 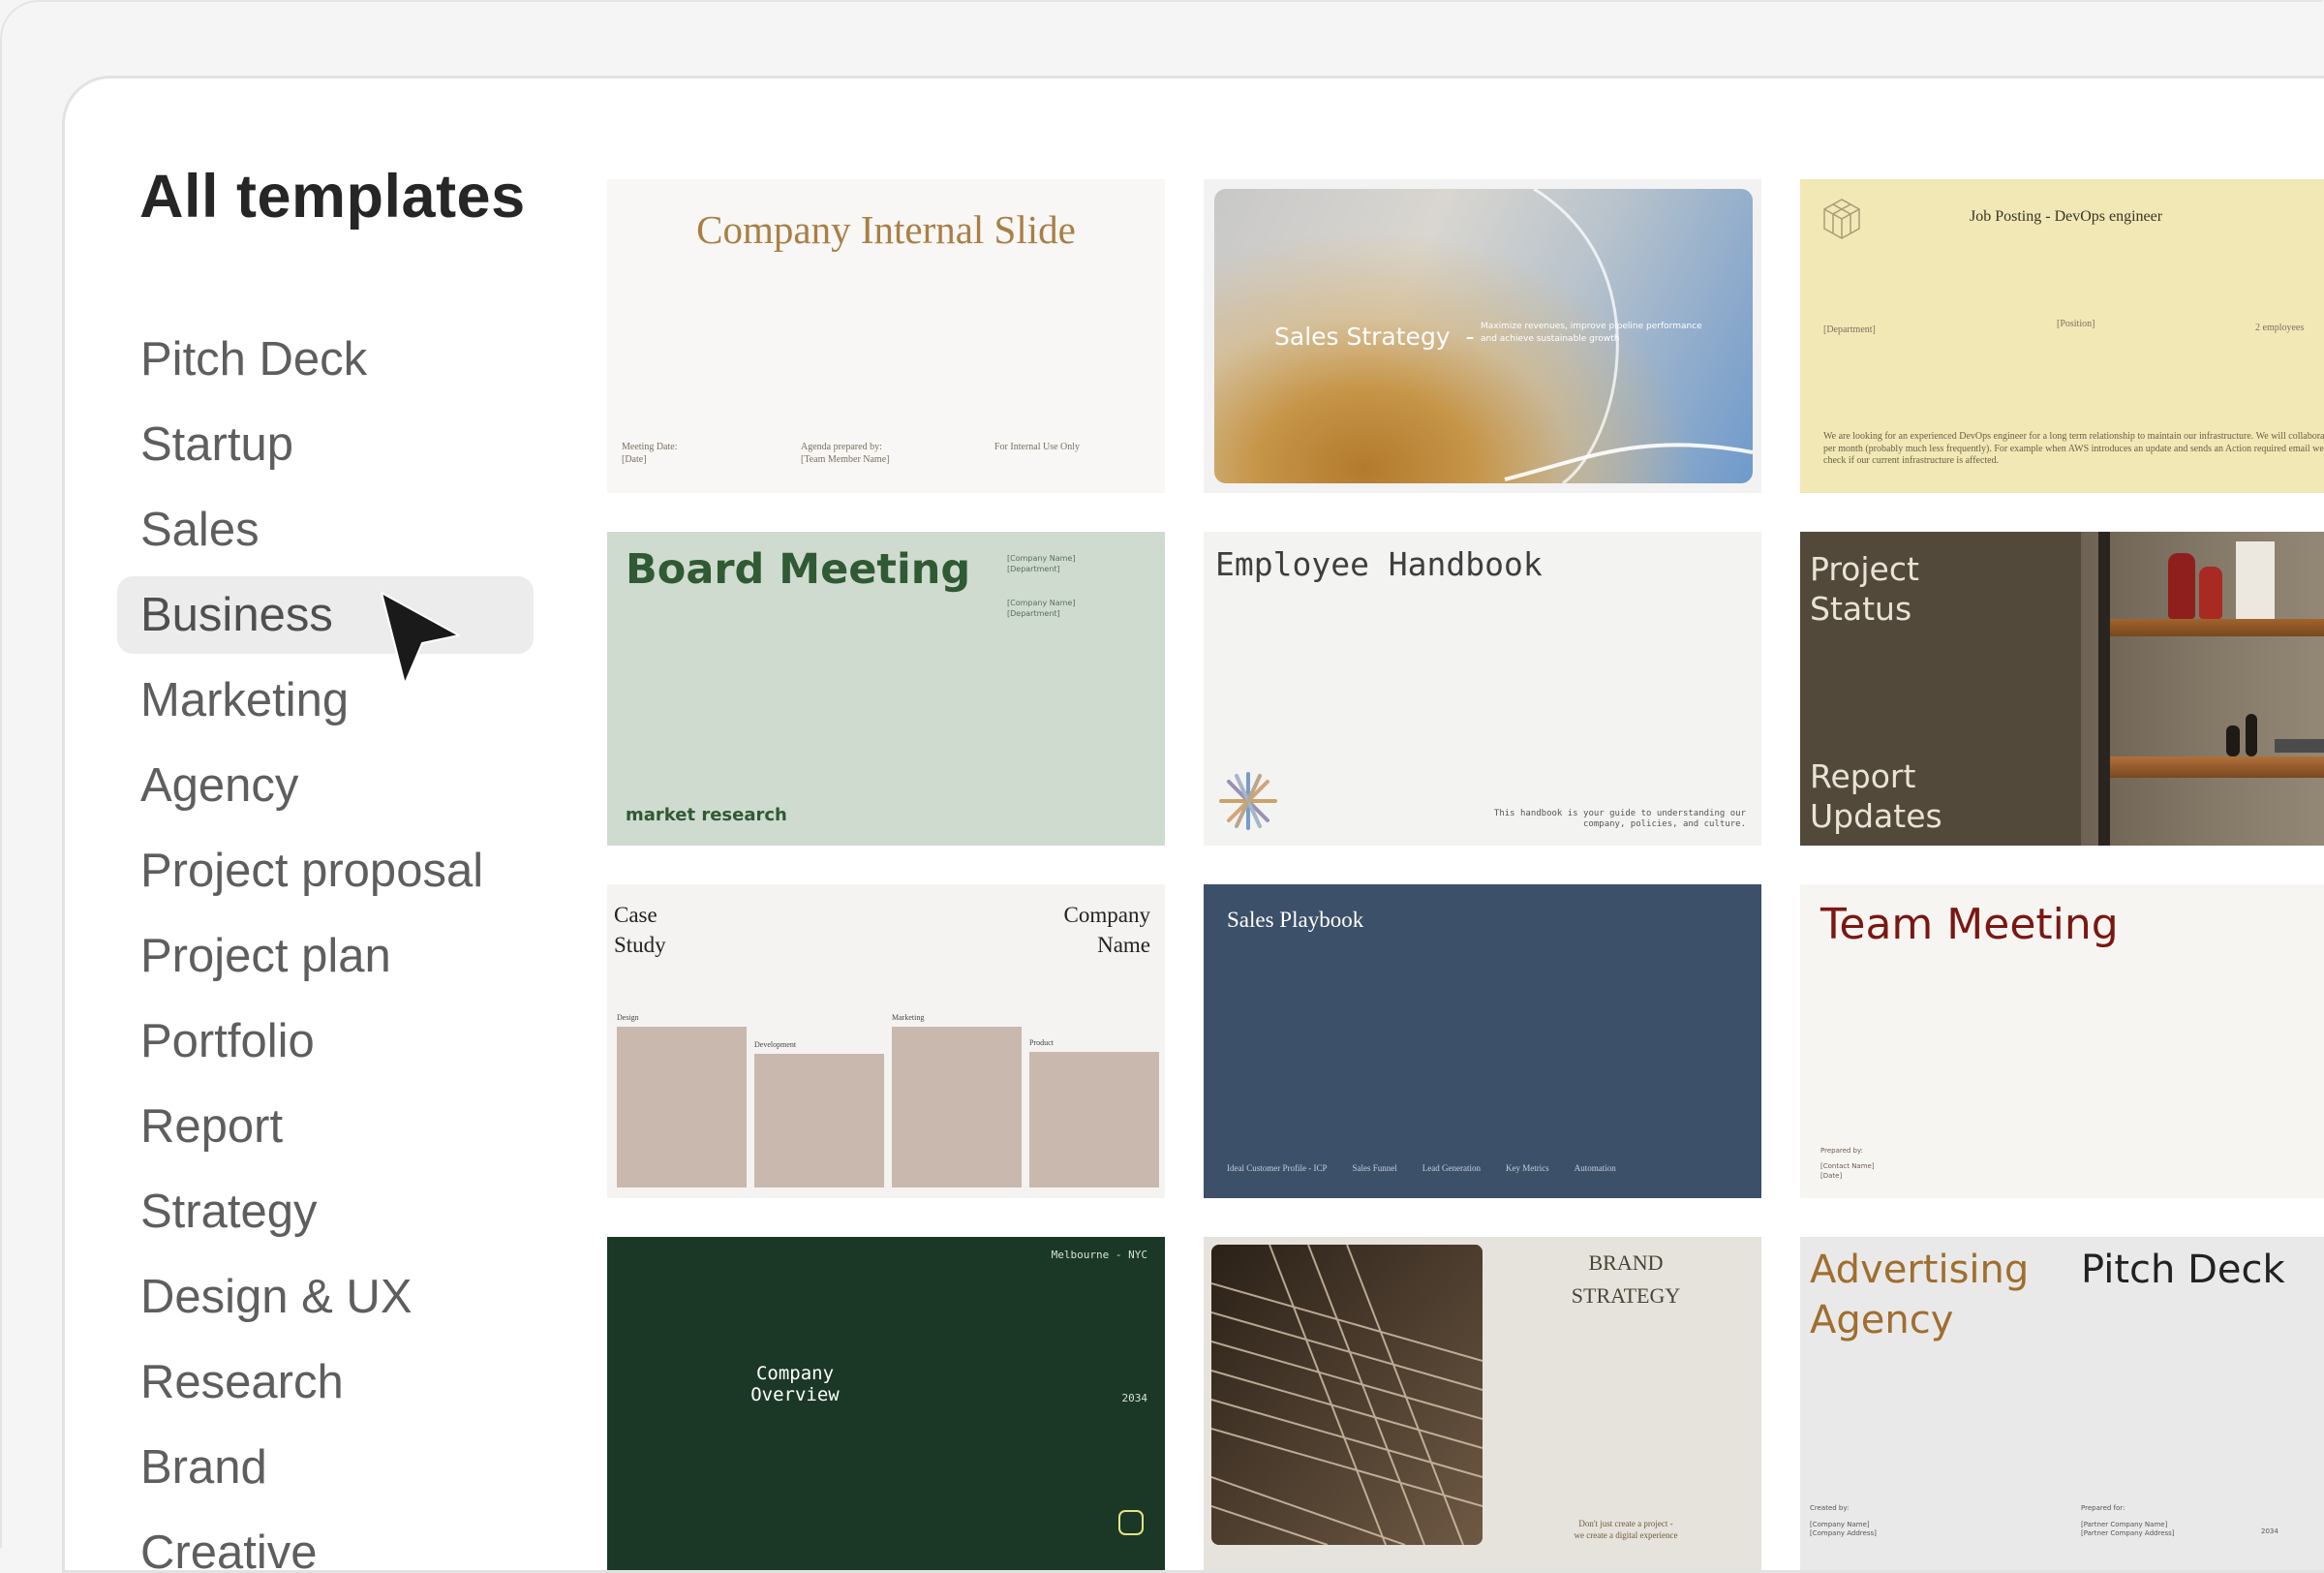 What do you see at coordinates (325, 530) in the screenshot?
I see `sidebar-item-sales: Sales` at bounding box center [325, 530].